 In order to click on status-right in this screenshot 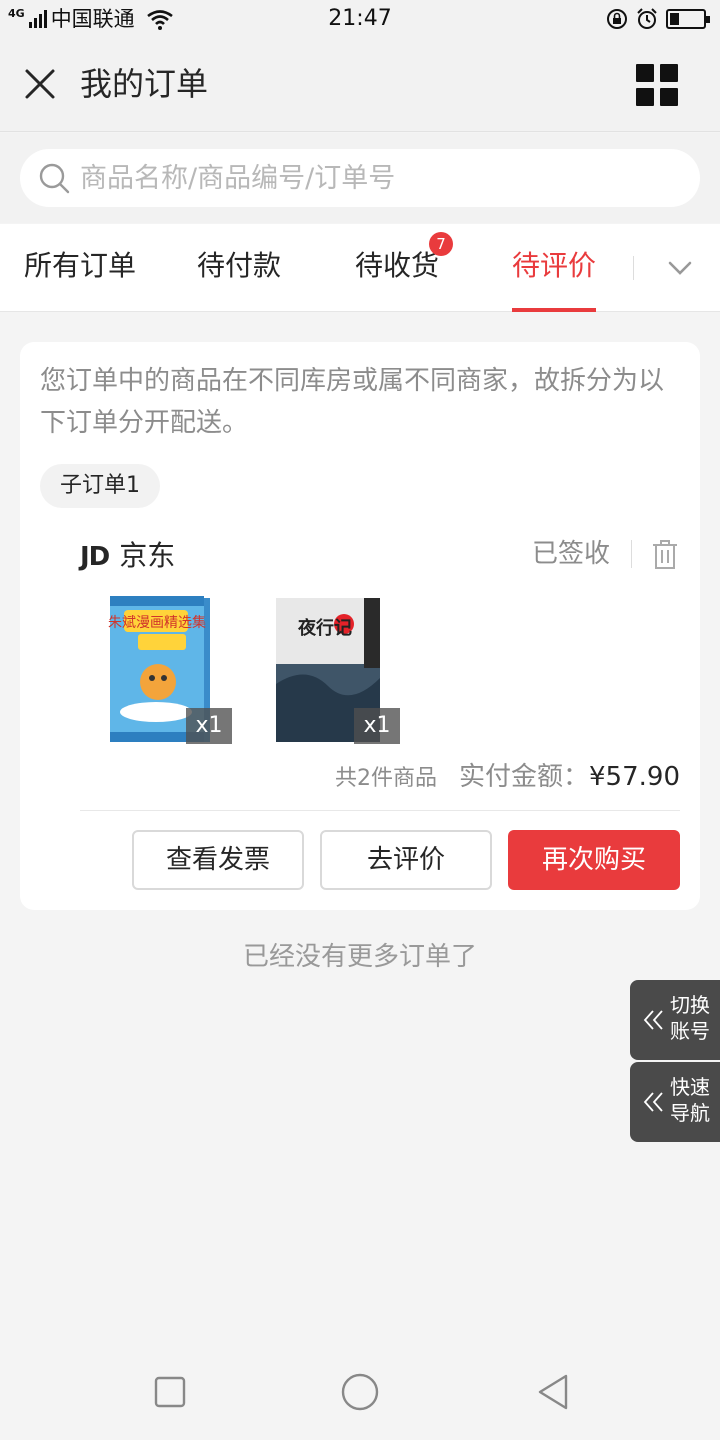, I will do `click(658, 19)`.